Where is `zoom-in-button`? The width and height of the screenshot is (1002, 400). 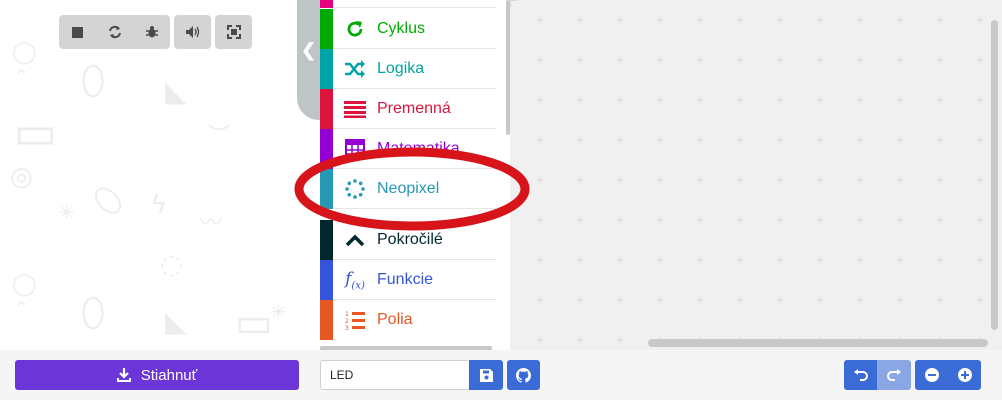 zoom-in-button is located at coordinates (964, 375).